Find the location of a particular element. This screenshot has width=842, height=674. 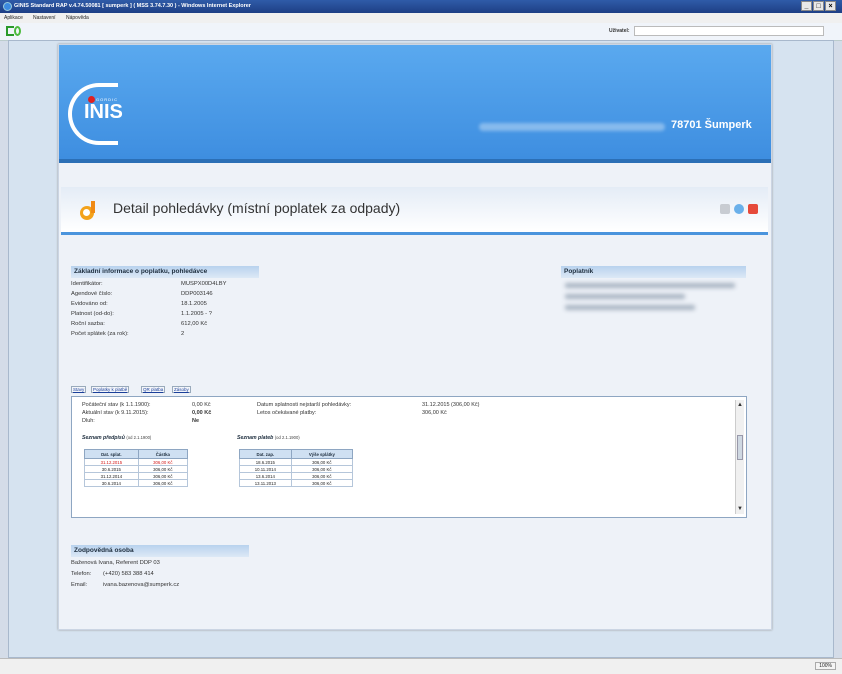

window-controls: _ □ × is located at coordinates (818, 6).